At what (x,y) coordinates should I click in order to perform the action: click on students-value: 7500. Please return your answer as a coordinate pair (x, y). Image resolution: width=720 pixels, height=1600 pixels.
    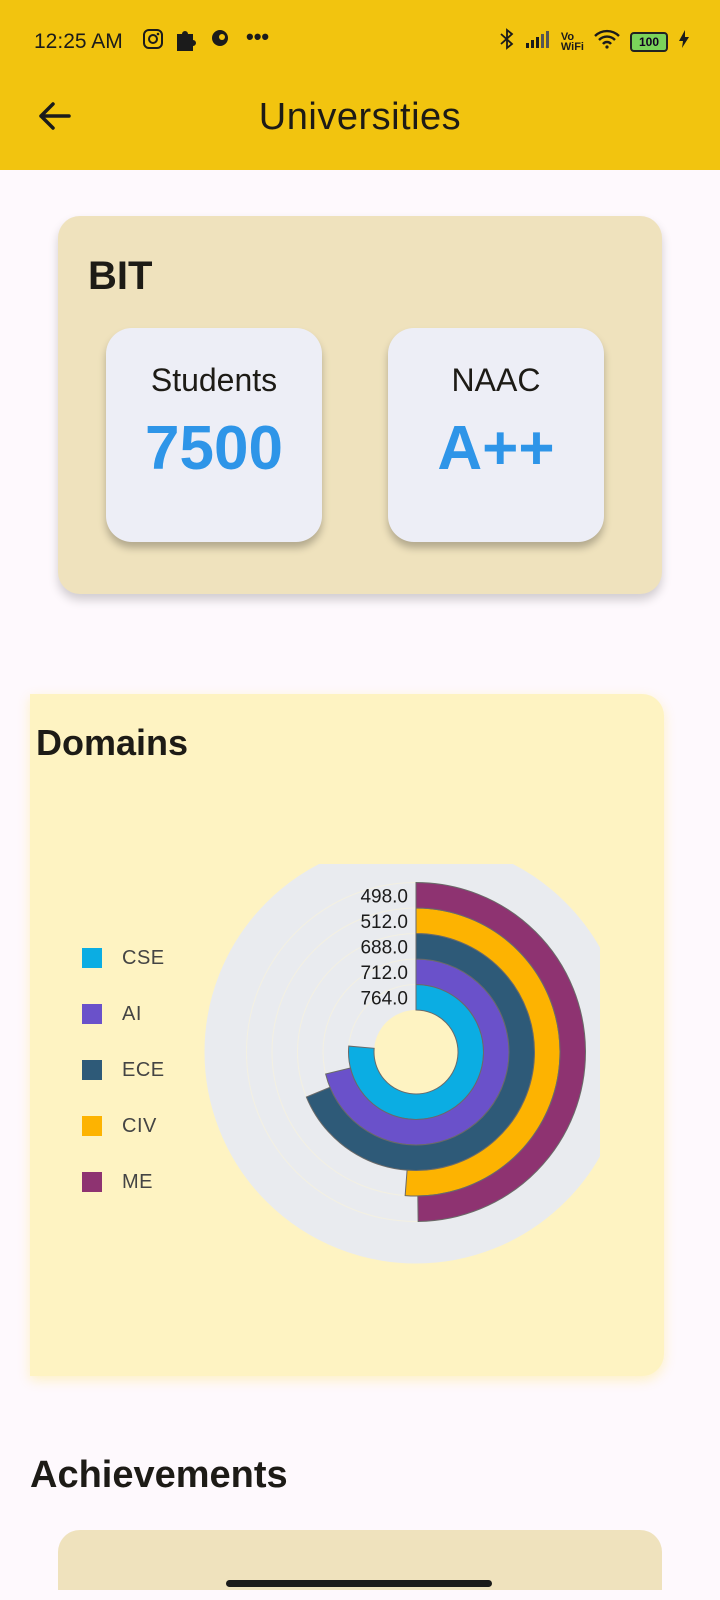
    Looking at the image, I should click on (214, 448).